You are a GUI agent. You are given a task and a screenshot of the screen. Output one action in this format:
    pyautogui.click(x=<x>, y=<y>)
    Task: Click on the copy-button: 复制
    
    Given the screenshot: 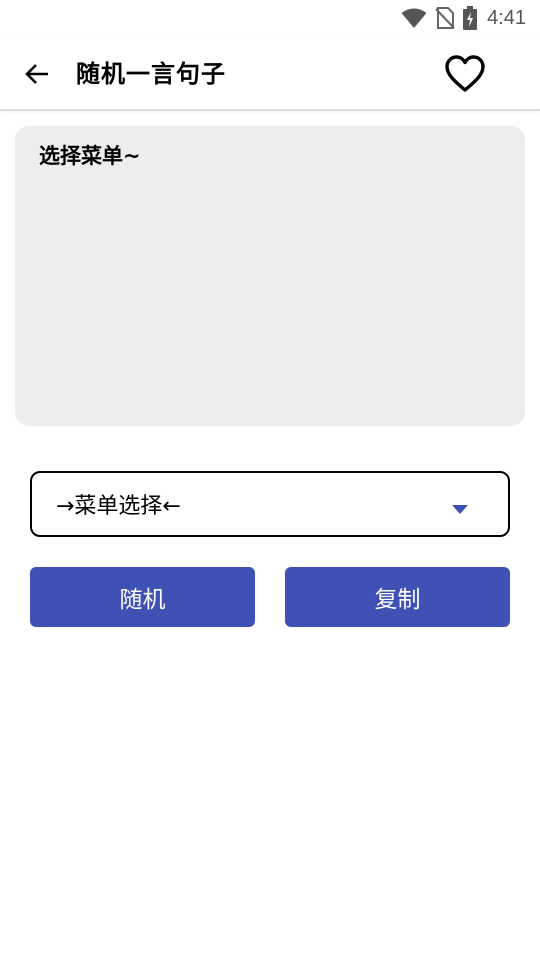 What is the action you would take?
    pyautogui.click(x=397, y=597)
    